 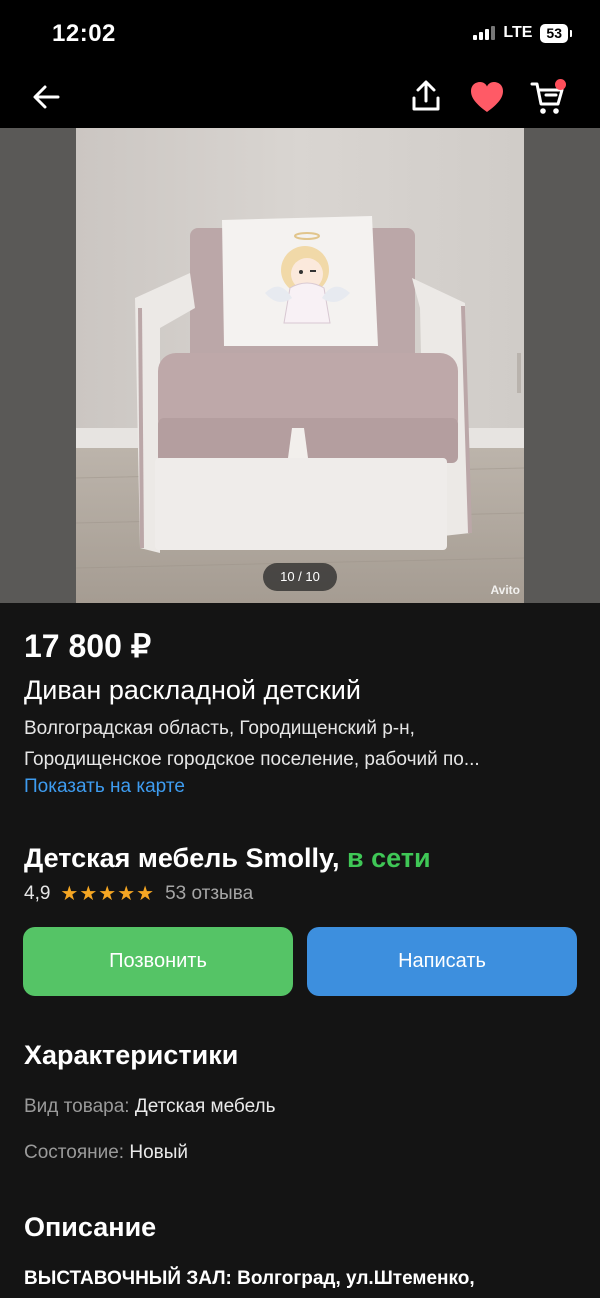 I want to click on spec-value: Детская мебель, so click(x=205, y=1106).